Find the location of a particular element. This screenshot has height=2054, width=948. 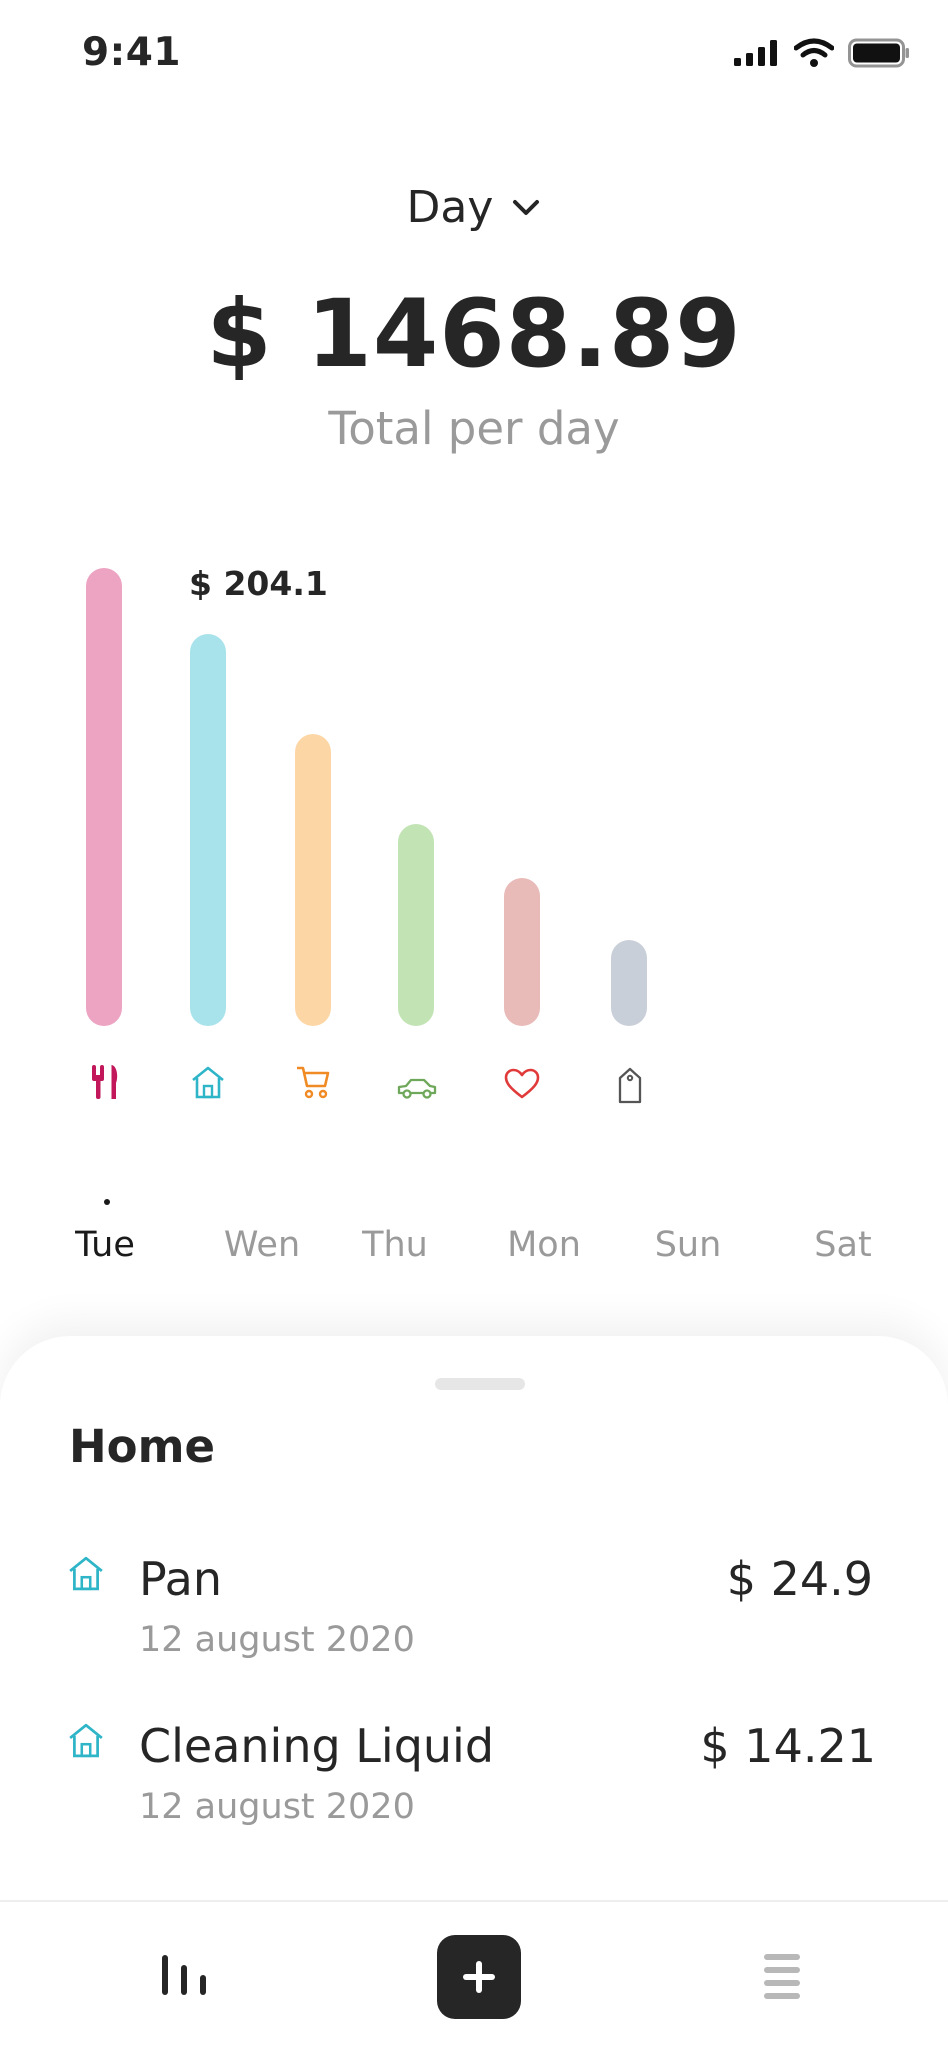

tag-svg is located at coordinates (630, 1085).